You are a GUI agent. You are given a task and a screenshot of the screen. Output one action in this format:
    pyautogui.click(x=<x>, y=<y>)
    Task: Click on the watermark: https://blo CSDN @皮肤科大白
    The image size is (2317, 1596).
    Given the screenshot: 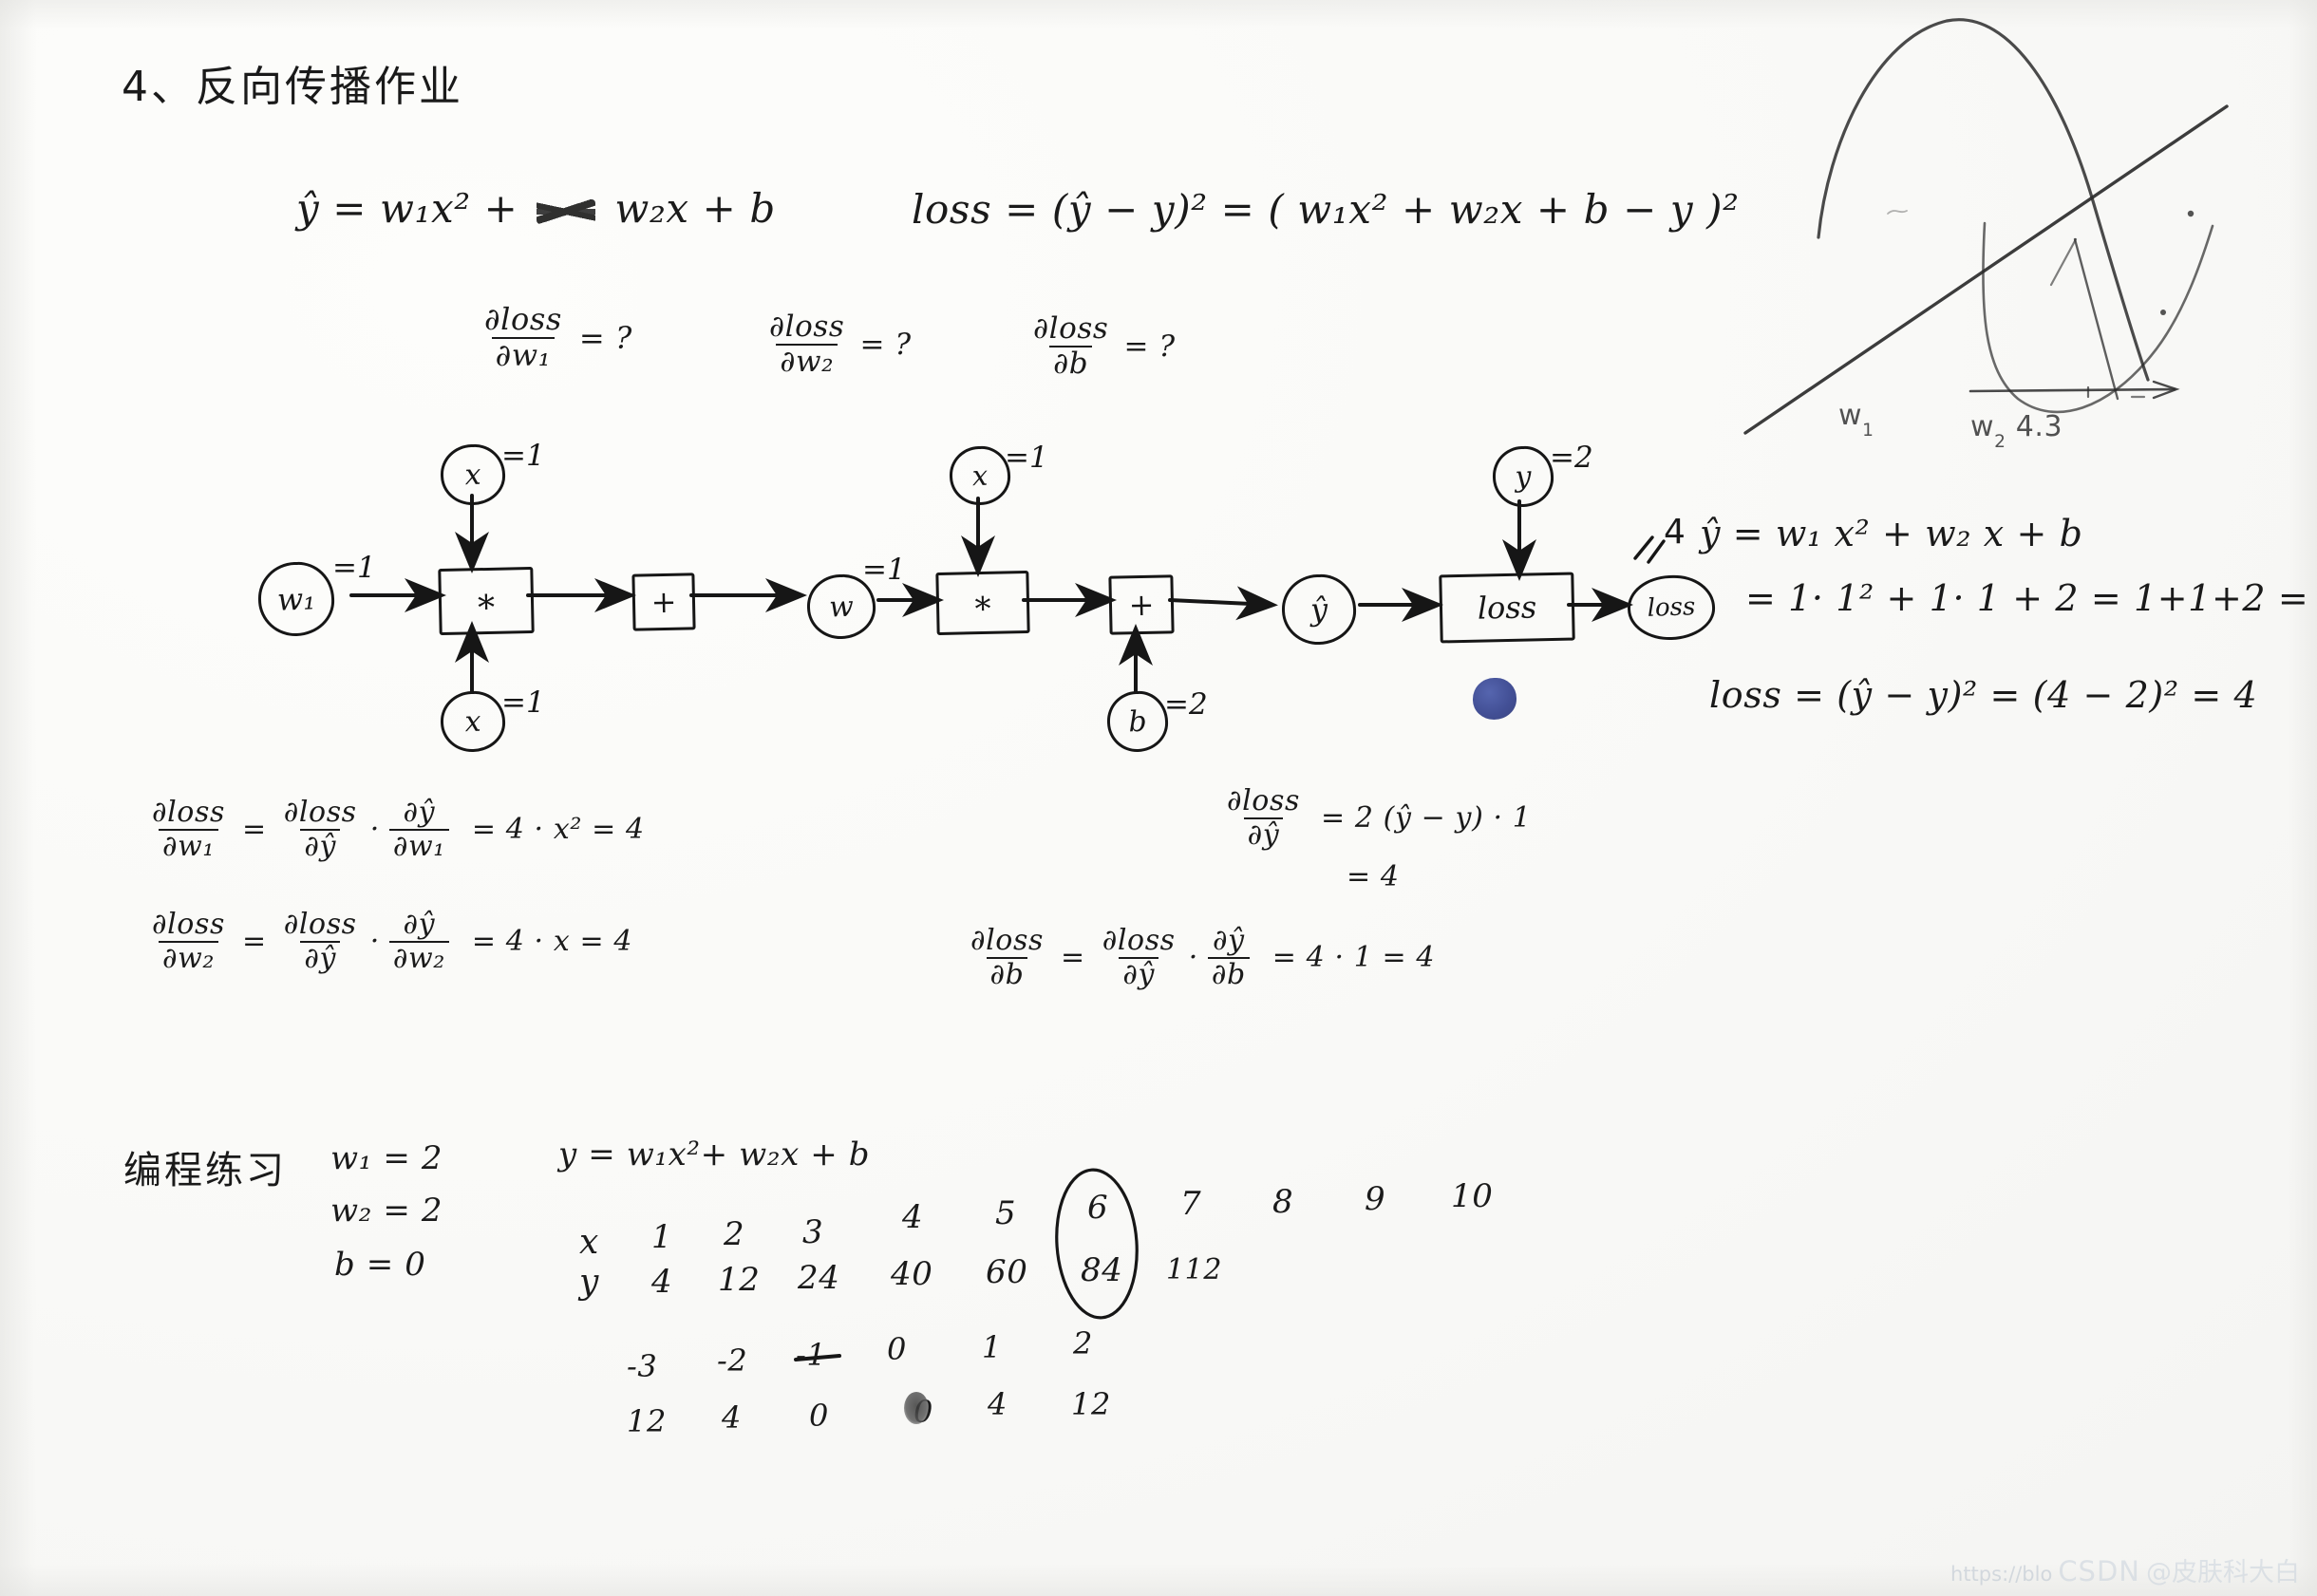 What is the action you would take?
    pyautogui.click(x=2125, y=1569)
    